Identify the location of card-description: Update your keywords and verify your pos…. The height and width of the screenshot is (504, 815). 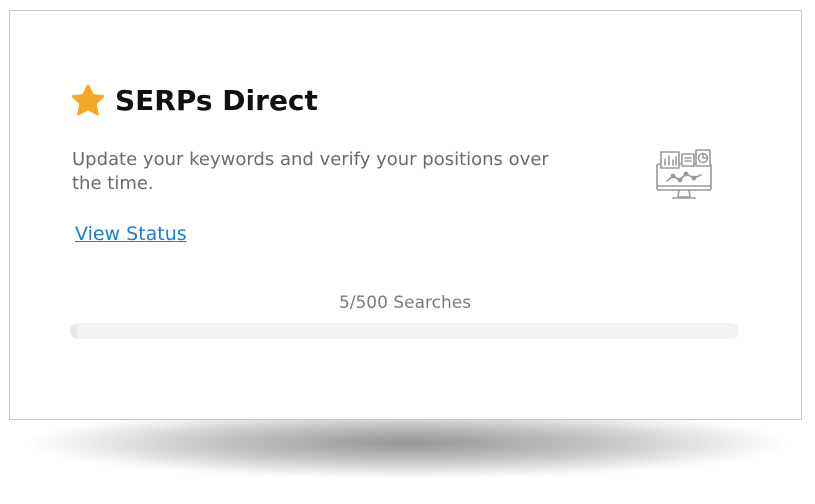
(310, 171).